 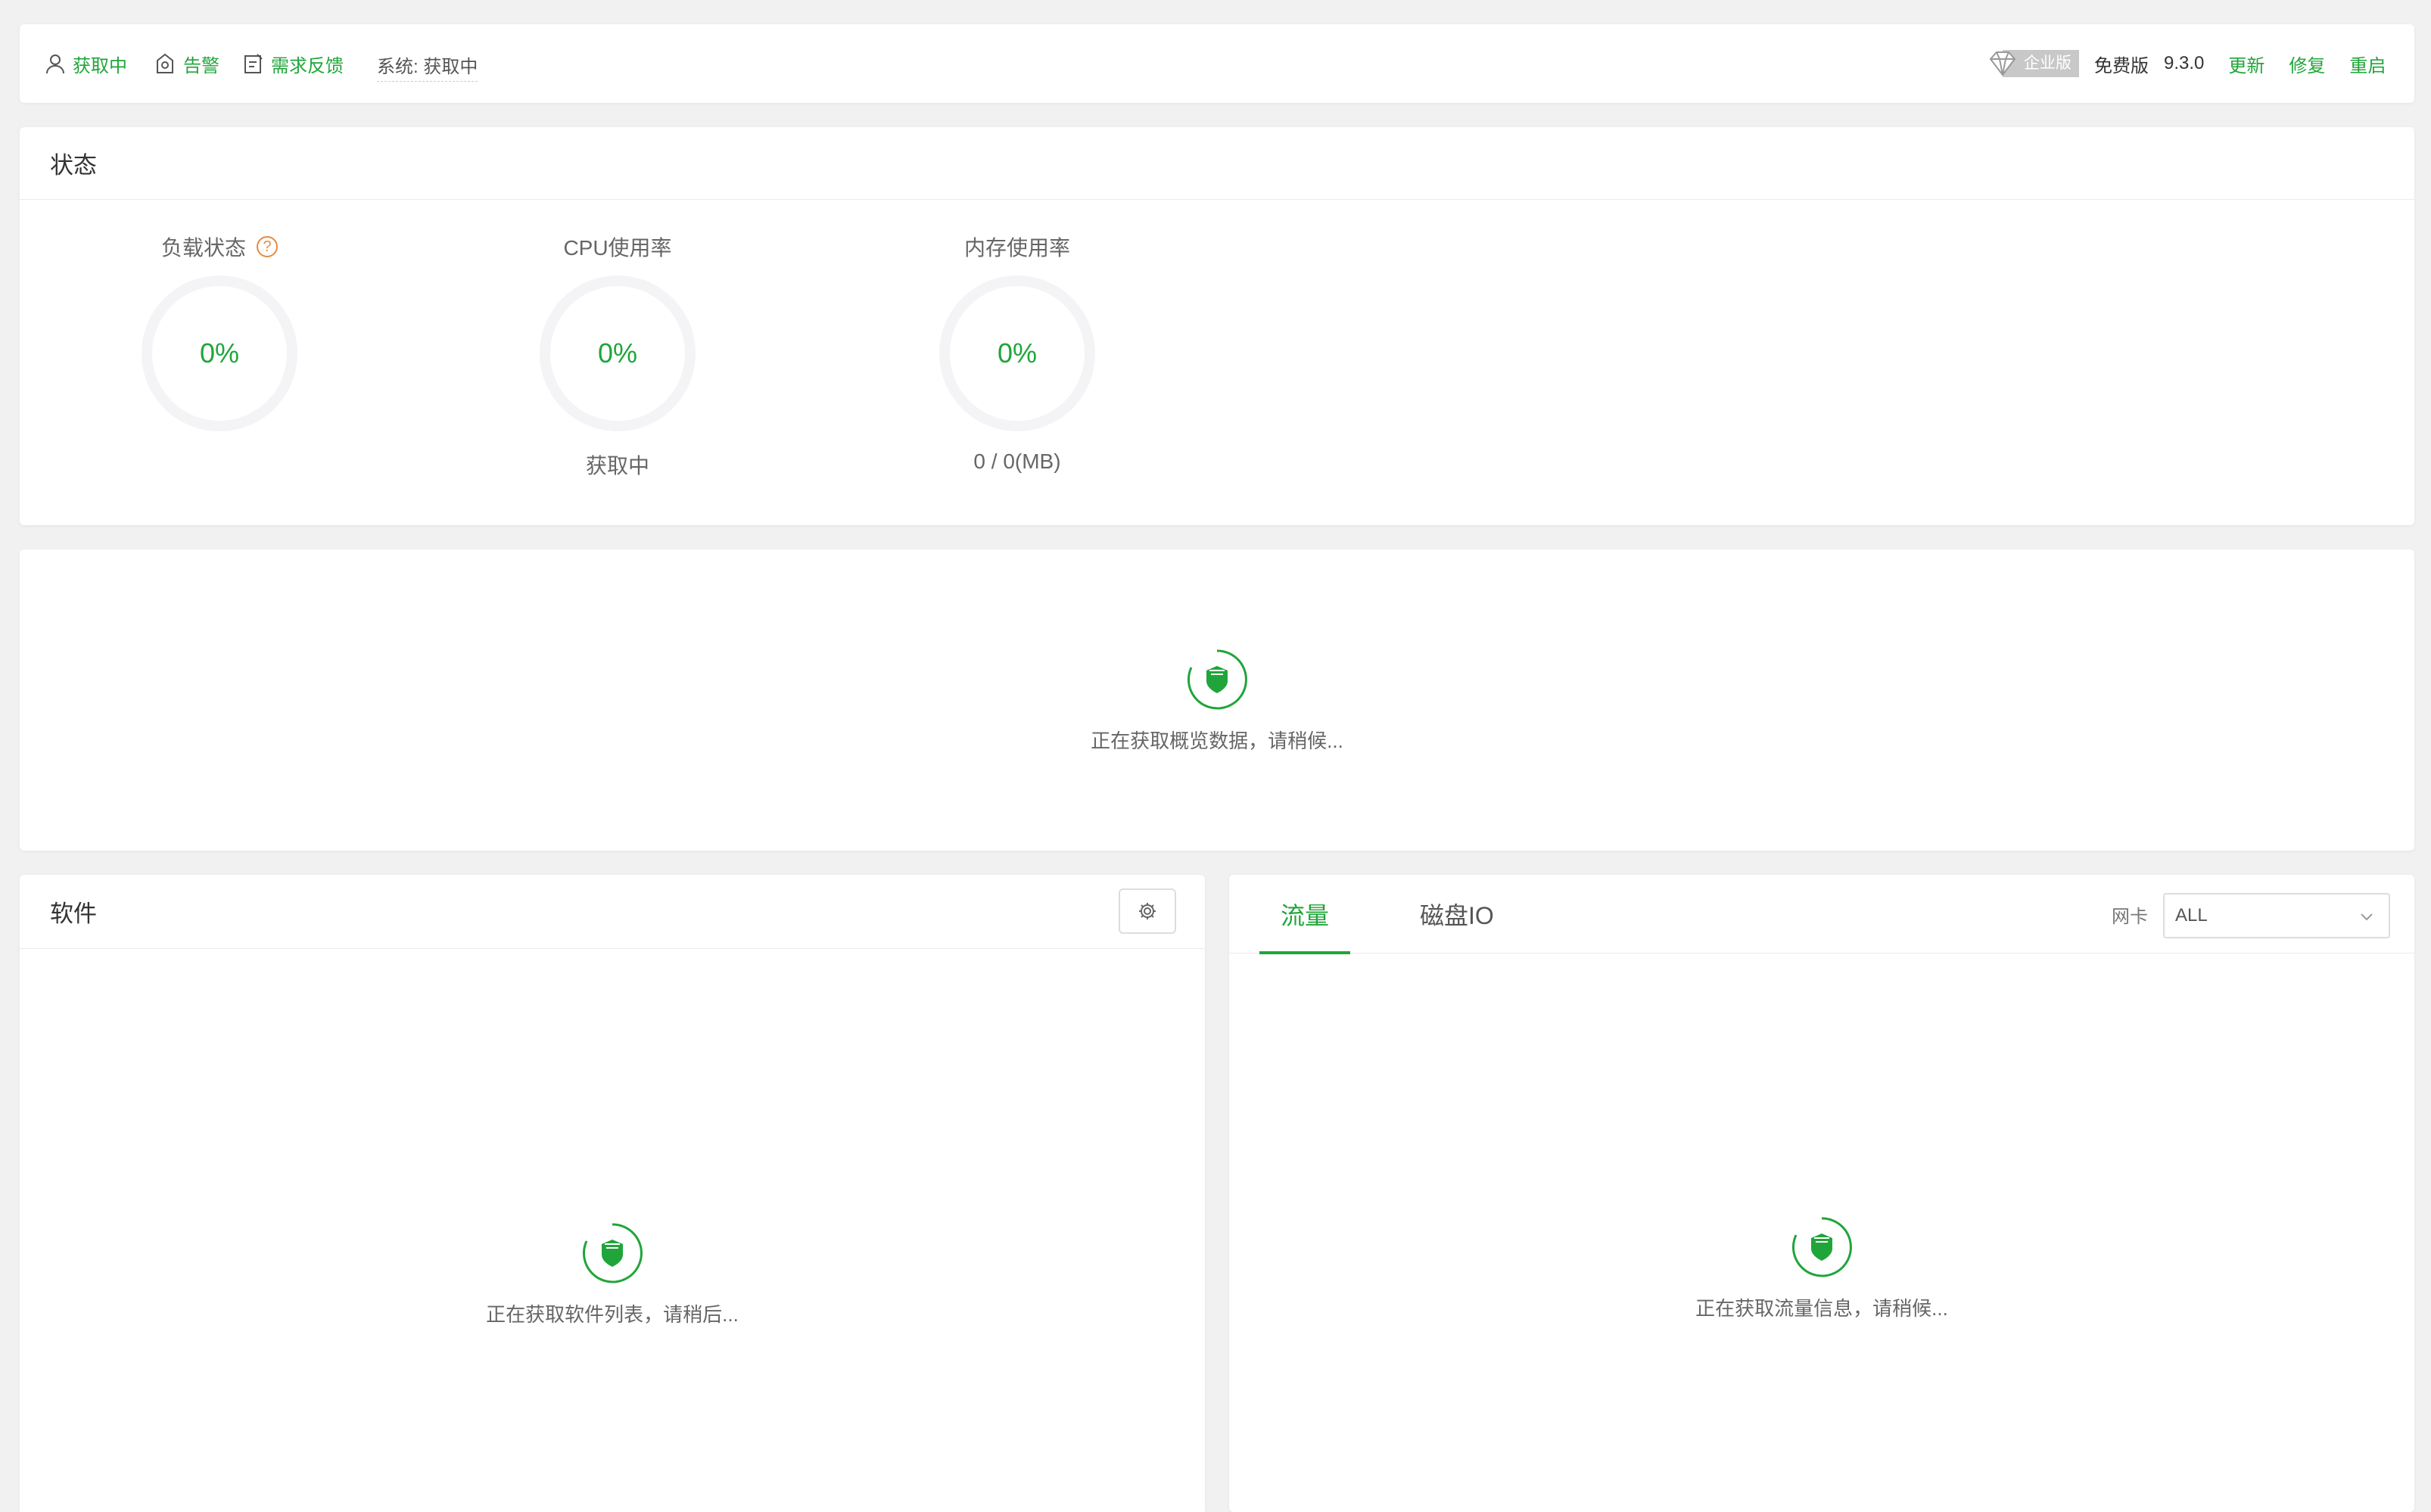 I want to click on version-label: 9.3.0, so click(x=2184, y=63).